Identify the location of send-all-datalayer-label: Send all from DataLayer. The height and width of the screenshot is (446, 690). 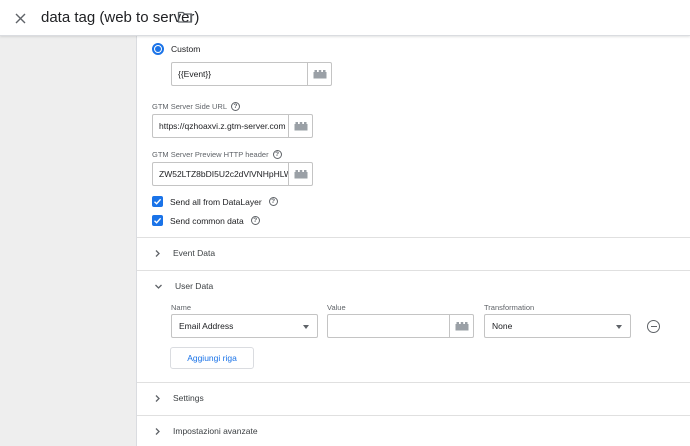
(216, 201).